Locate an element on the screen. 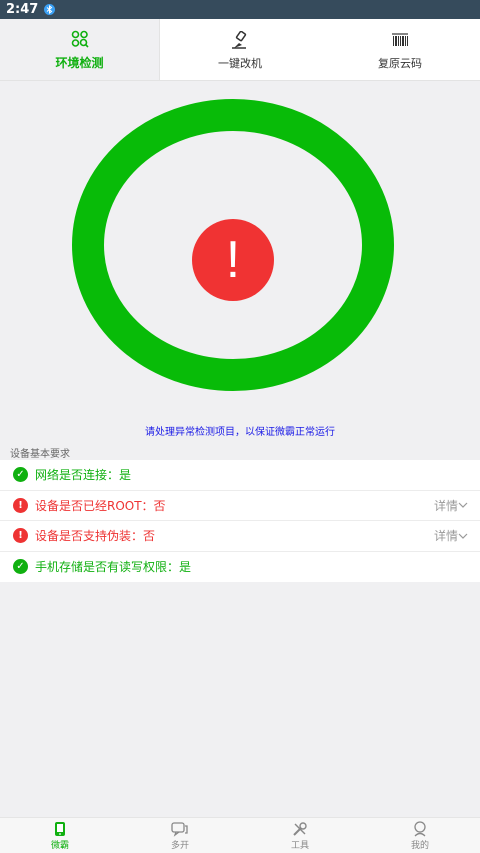  top-tabs: 环境检测 一键改机 复原云码 is located at coordinates (240, 50).